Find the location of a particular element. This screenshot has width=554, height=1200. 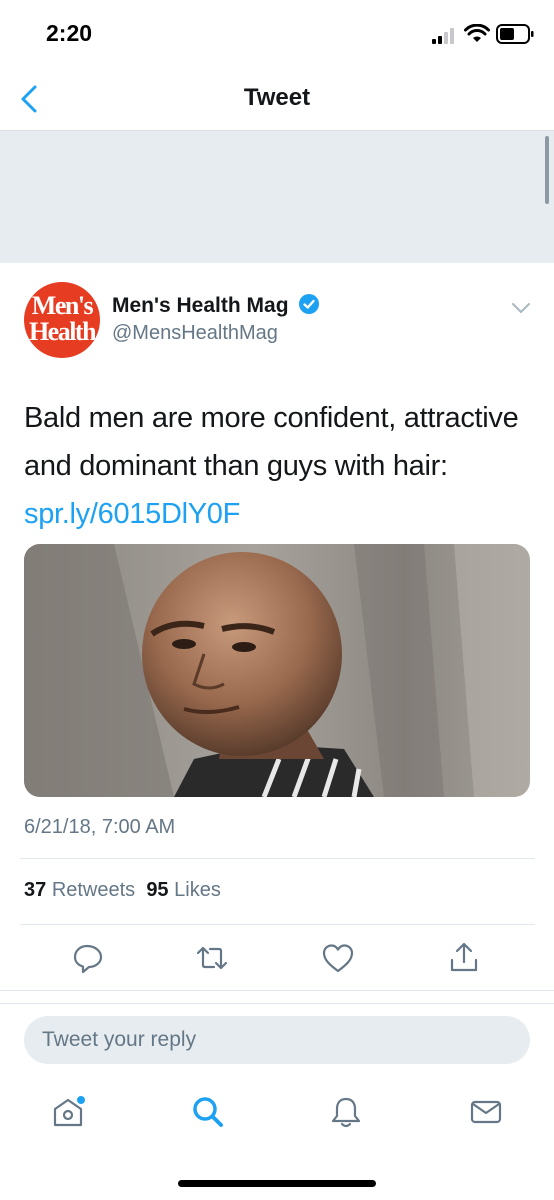

tab-messages is located at coordinates (486, 1112).